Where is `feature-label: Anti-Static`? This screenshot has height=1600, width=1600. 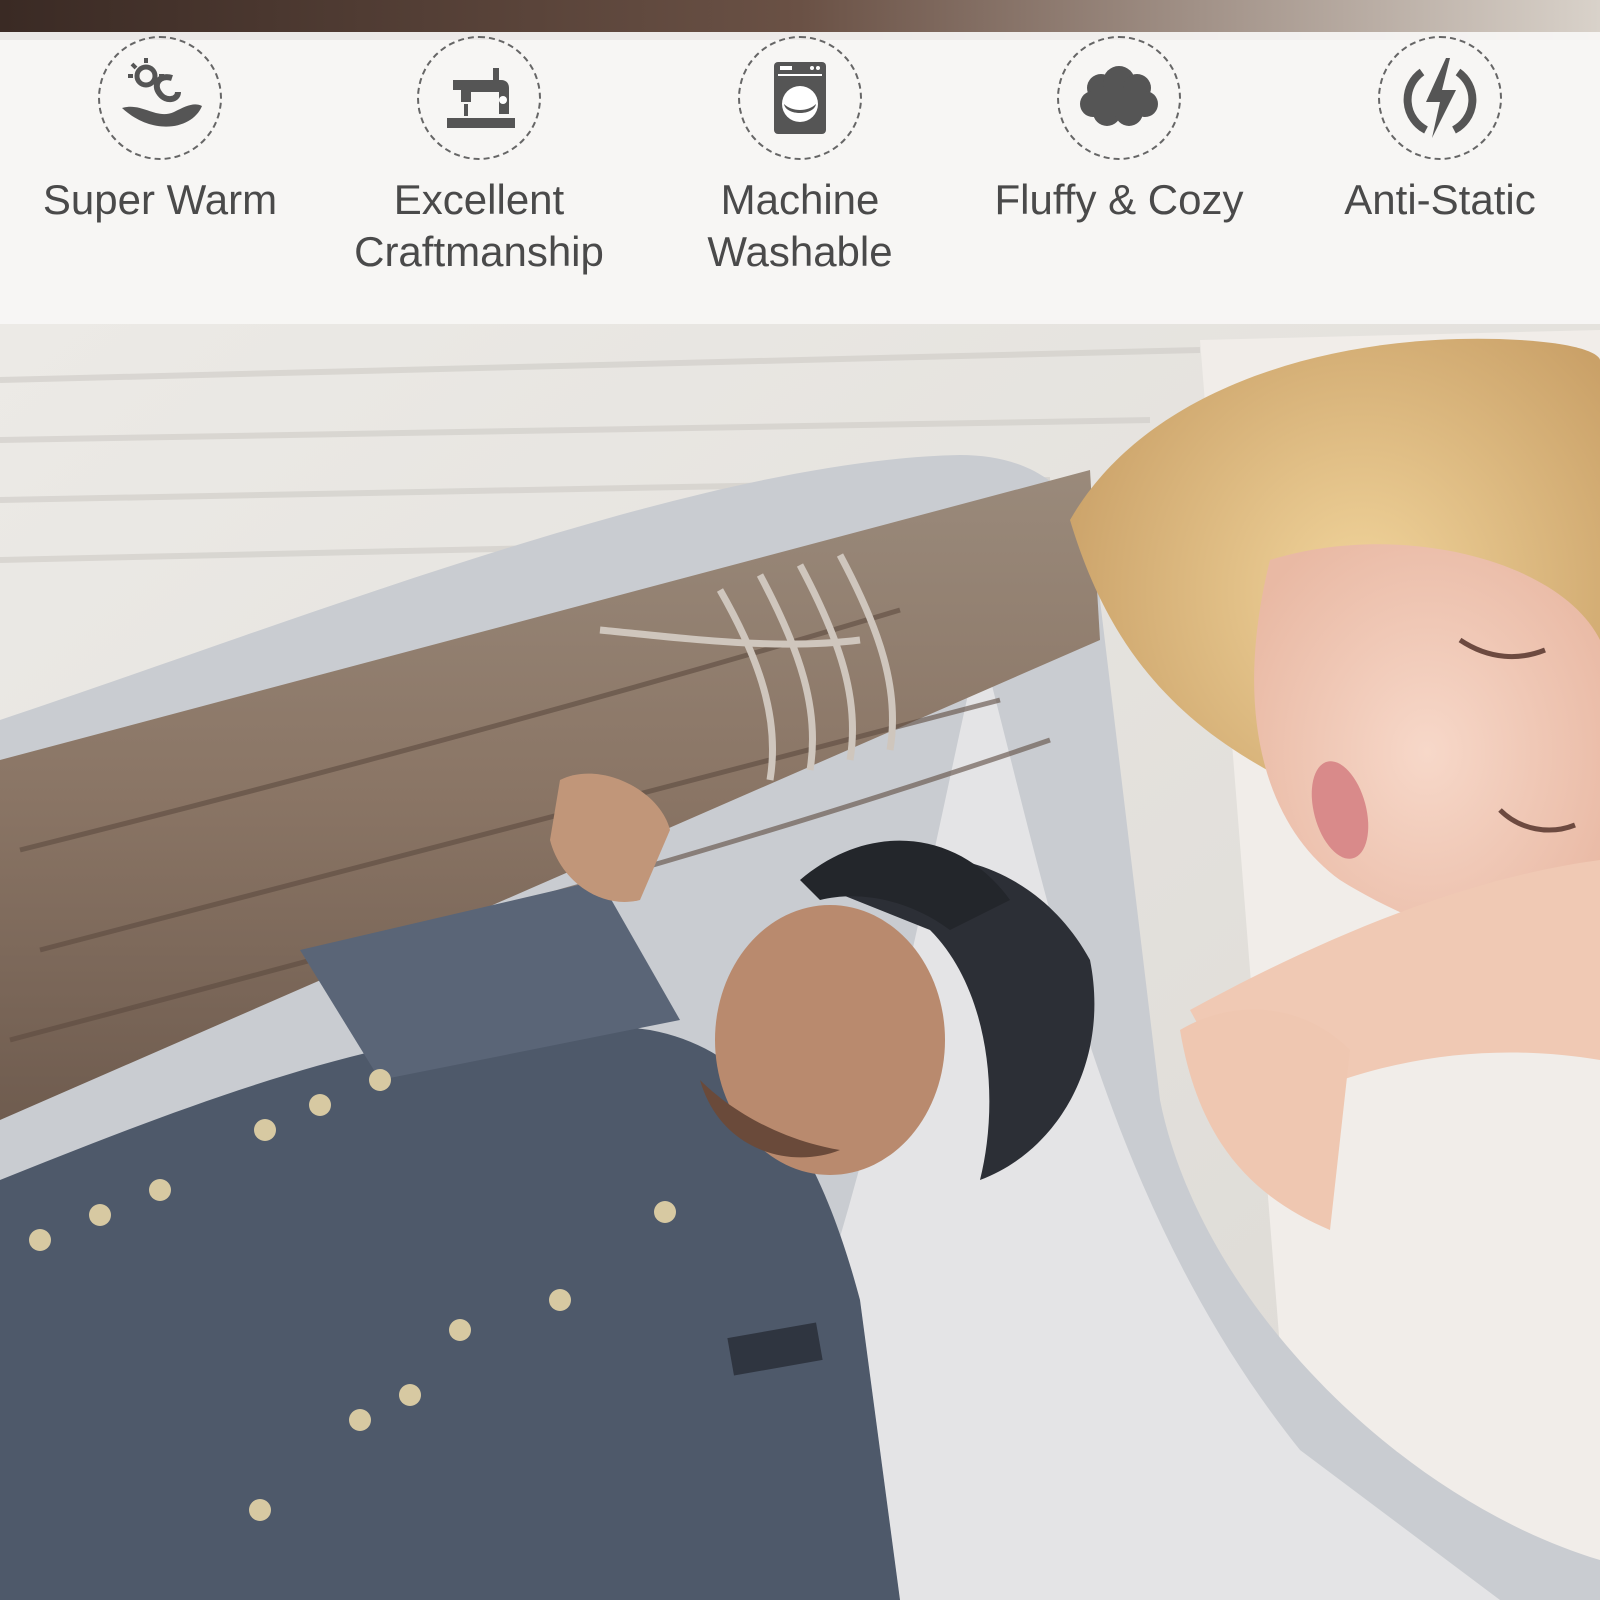
feature-label: Anti-Static is located at coordinates (1440, 199).